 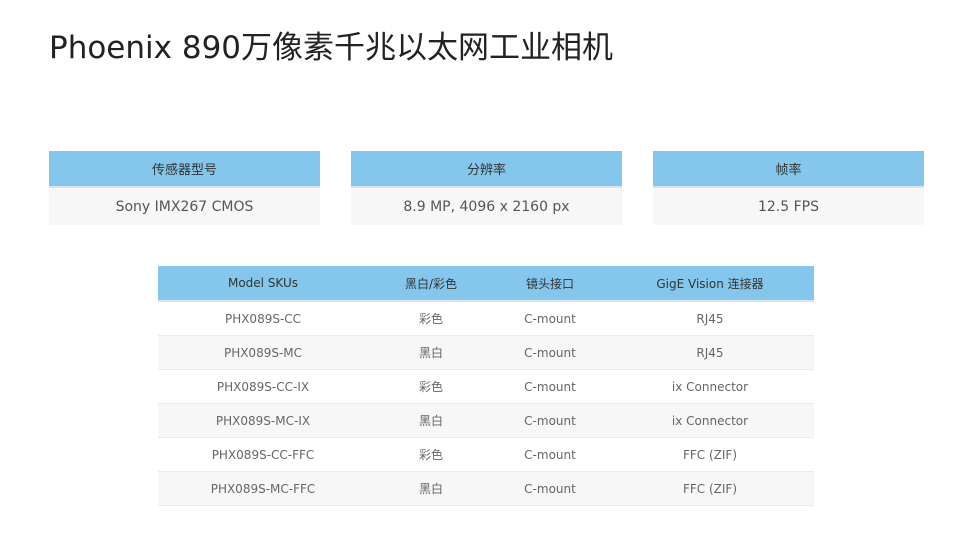 I want to click on cell-sku: PHX089S-MC-FFC, so click(x=263, y=488).